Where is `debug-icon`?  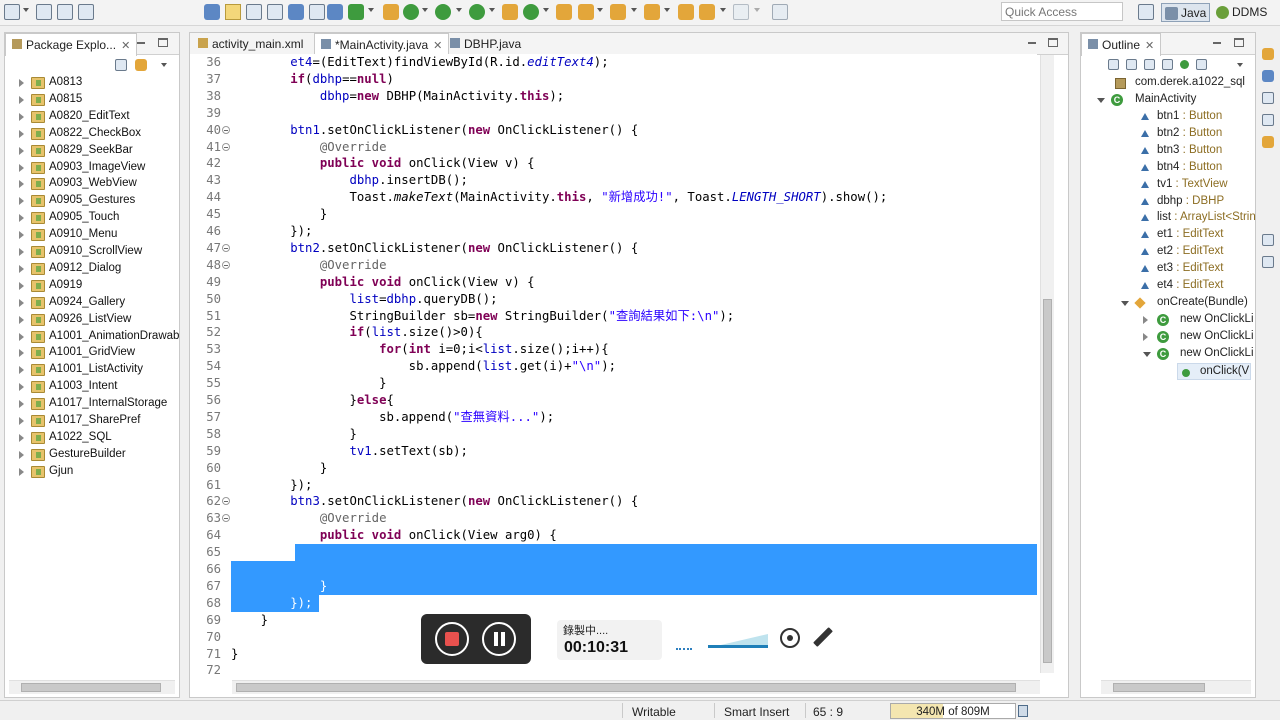
debug-icon is located at coordinates (411, 12).